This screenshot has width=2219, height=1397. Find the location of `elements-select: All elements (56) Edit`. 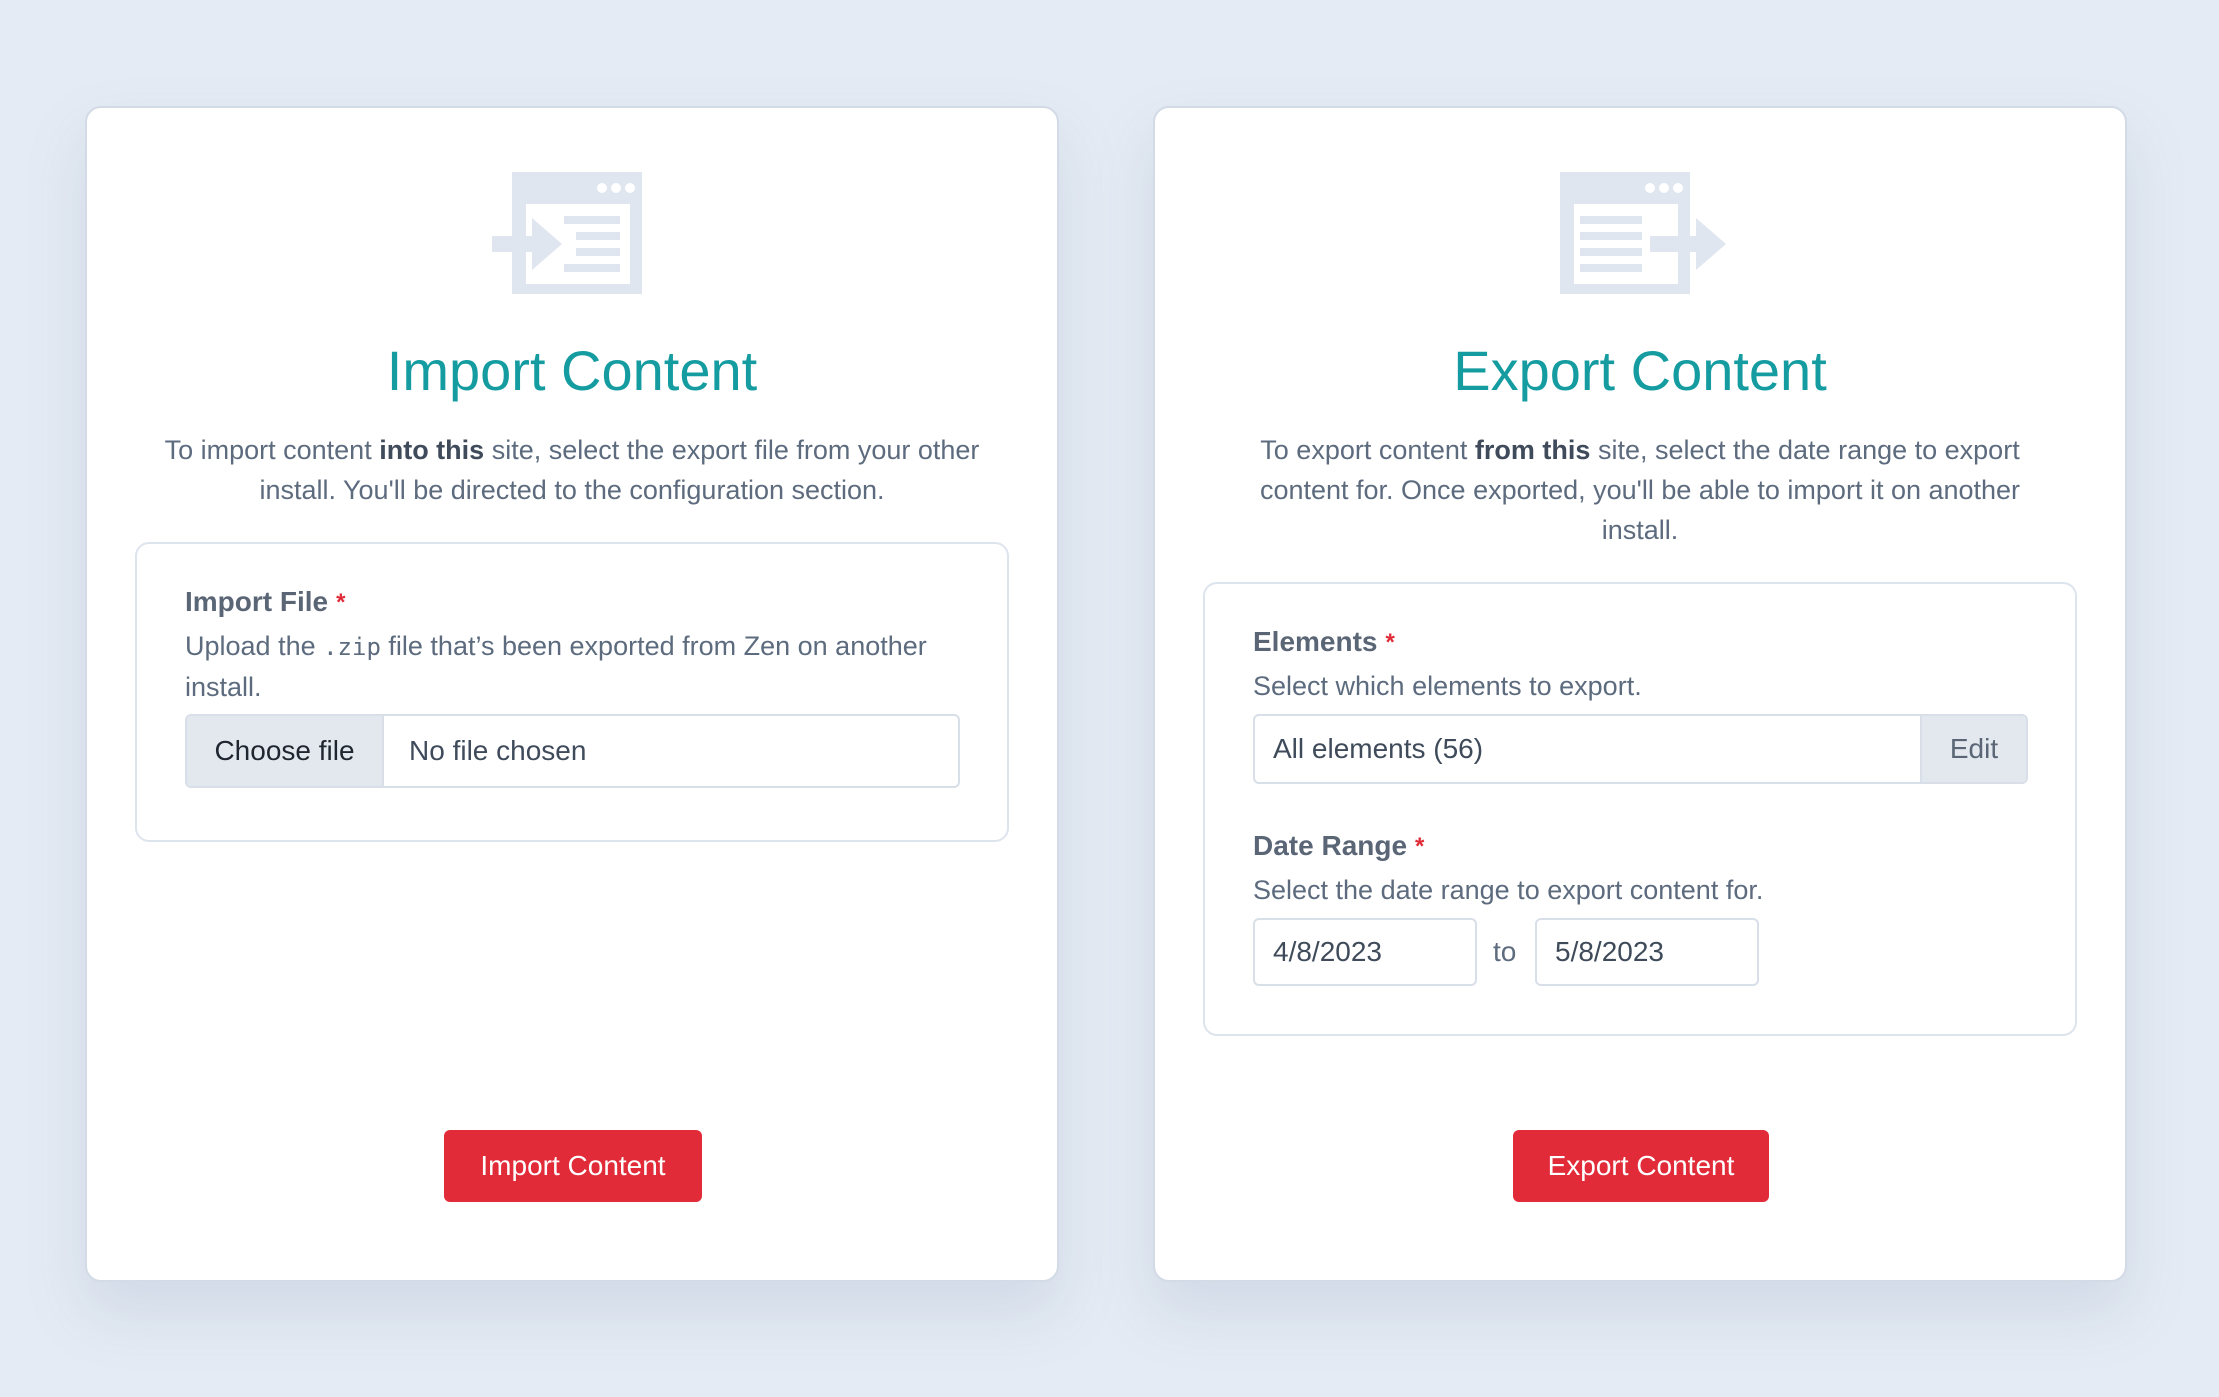

elements-select: All elements (56) Edit is located at coordinates (1640, 749).